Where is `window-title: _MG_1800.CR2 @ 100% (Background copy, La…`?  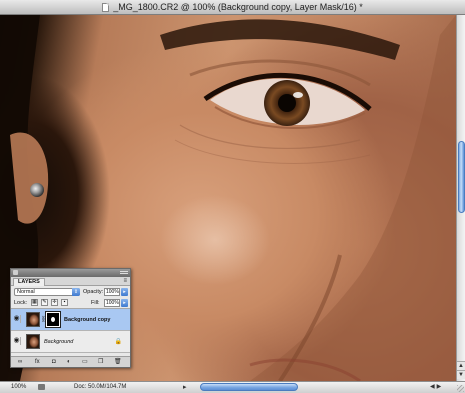 window-title: _MG_1800.CR2 @ 100% (Background copy, La… is located at coordinates (238, 7).